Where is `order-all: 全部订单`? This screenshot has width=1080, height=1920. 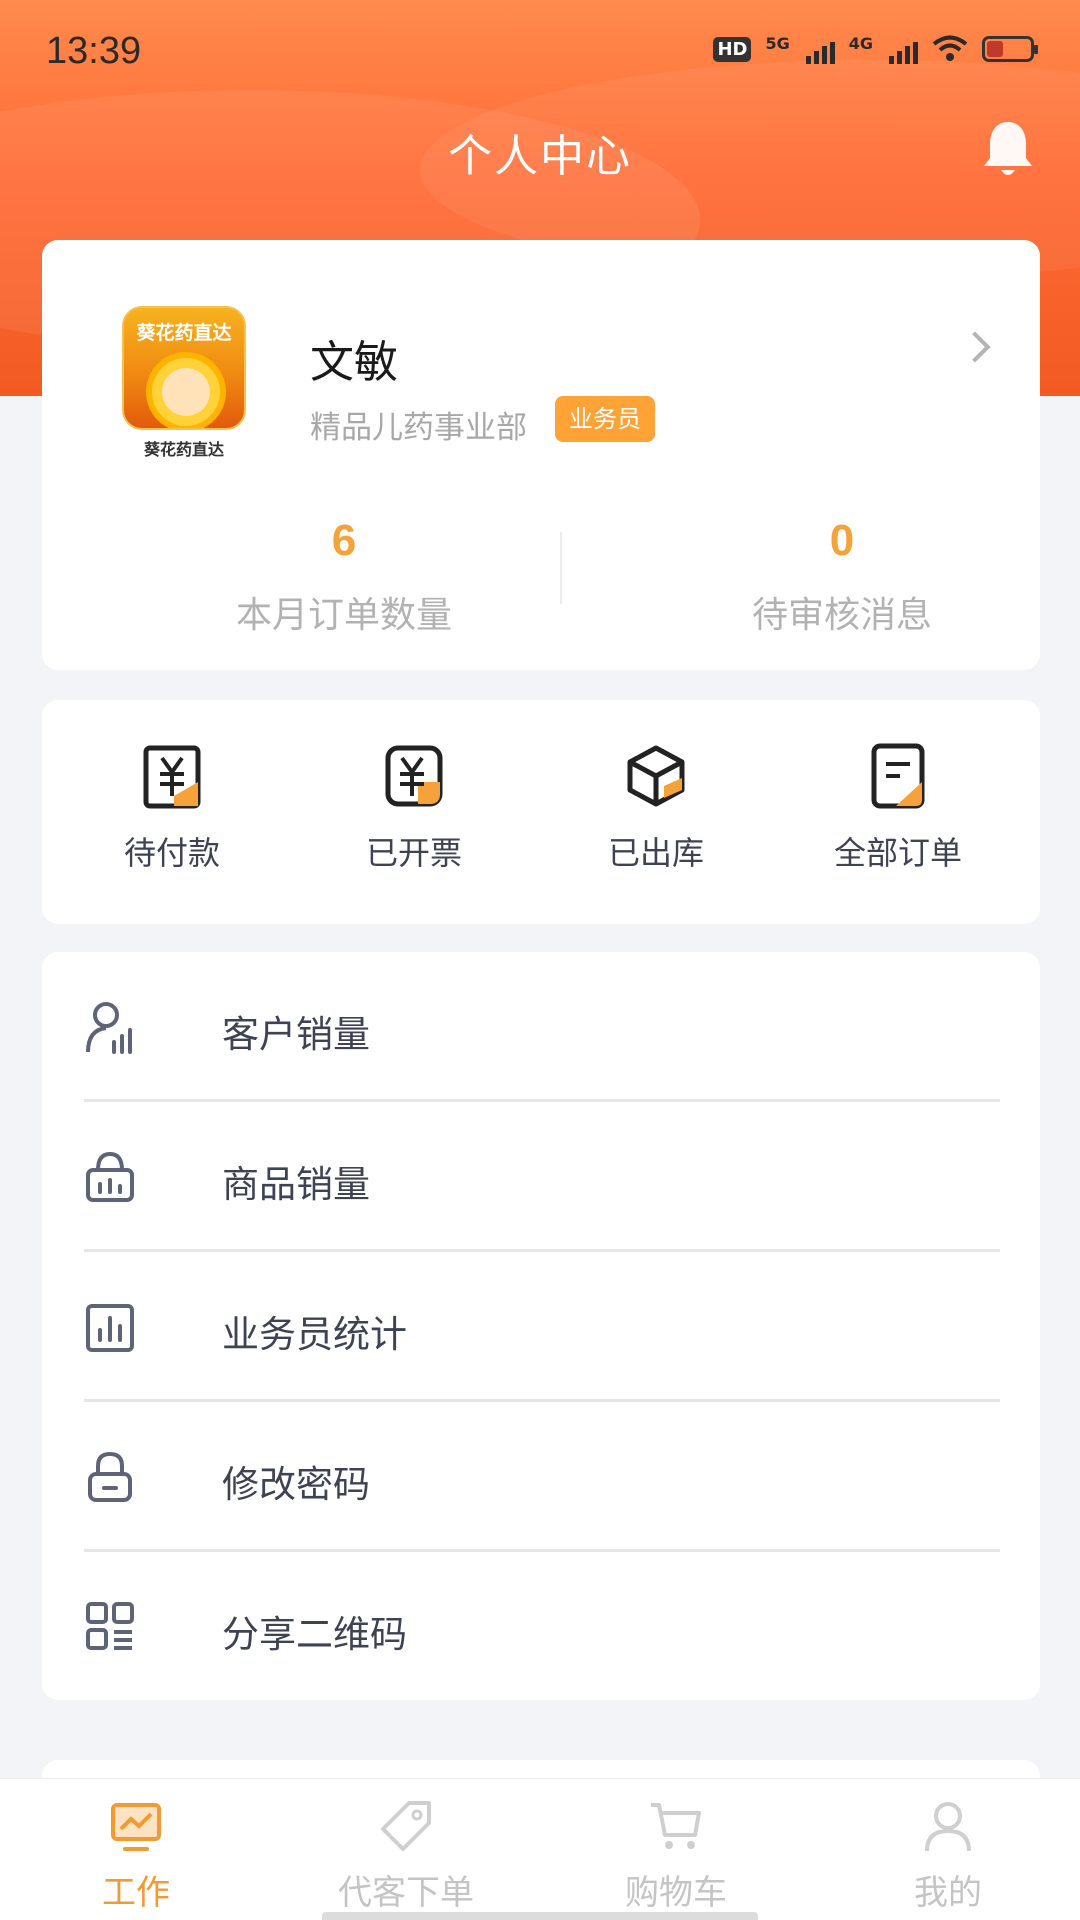
order-all: 全部订单 is located at coordinates (898, 808).